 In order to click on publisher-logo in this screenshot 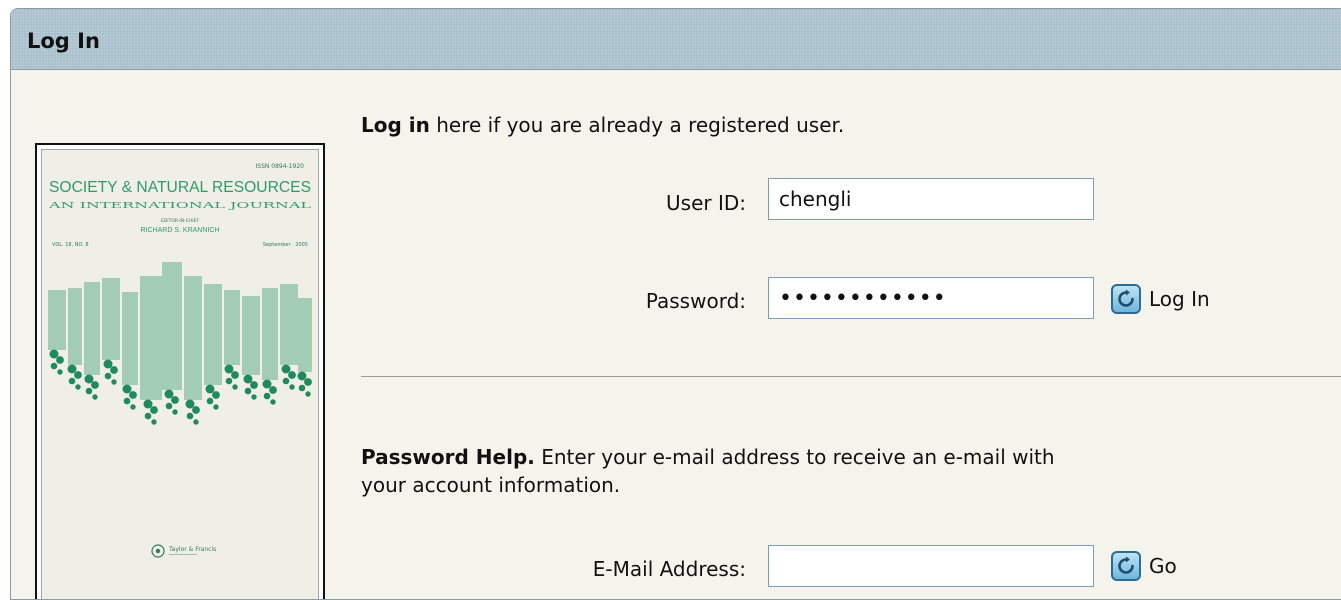, I will do `click(158, 551)`.